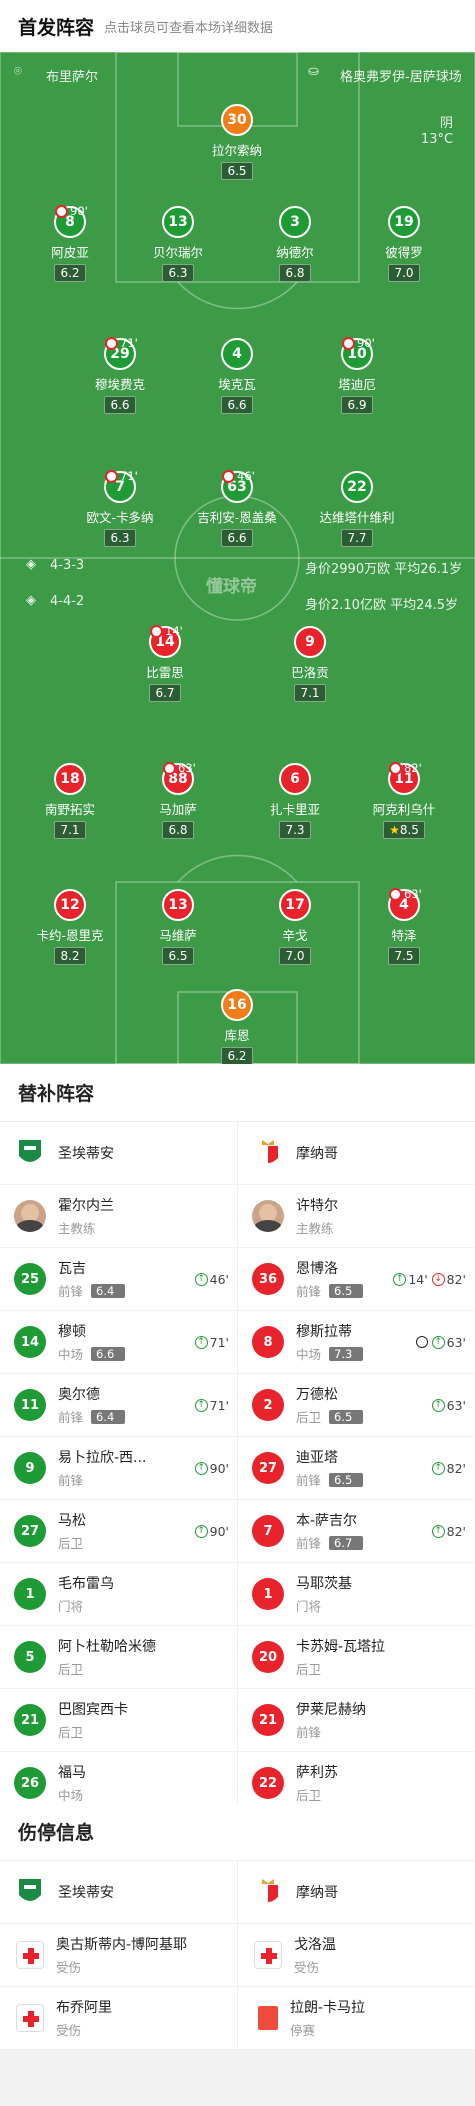 This screenshot has height=2106, width=475. What do you see at coordinates (237, 508) in the screenshot?
I see `pitch-player: 63 46' 吉利安-恩盖桑 6.6` at bounding box center [237, 508].